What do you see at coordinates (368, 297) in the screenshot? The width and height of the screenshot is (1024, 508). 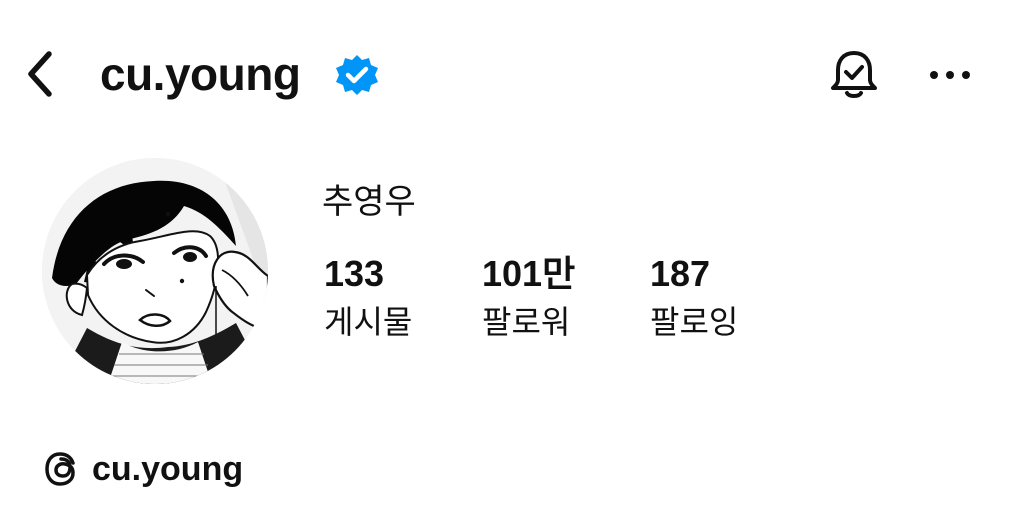 I see `posts-stat: 133 게시물` at bounding box center [368, 297].